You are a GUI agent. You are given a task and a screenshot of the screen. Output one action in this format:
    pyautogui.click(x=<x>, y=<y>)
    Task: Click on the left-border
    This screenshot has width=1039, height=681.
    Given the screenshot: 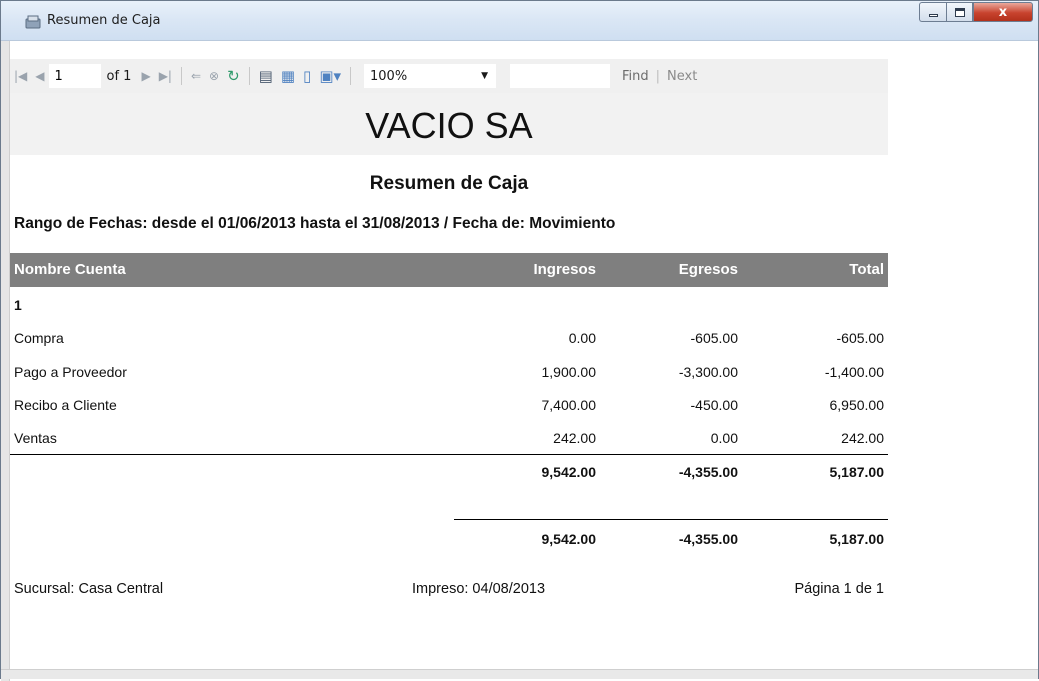 What is the action you would take?
    pyautogui.click(x=5, y=361)
    